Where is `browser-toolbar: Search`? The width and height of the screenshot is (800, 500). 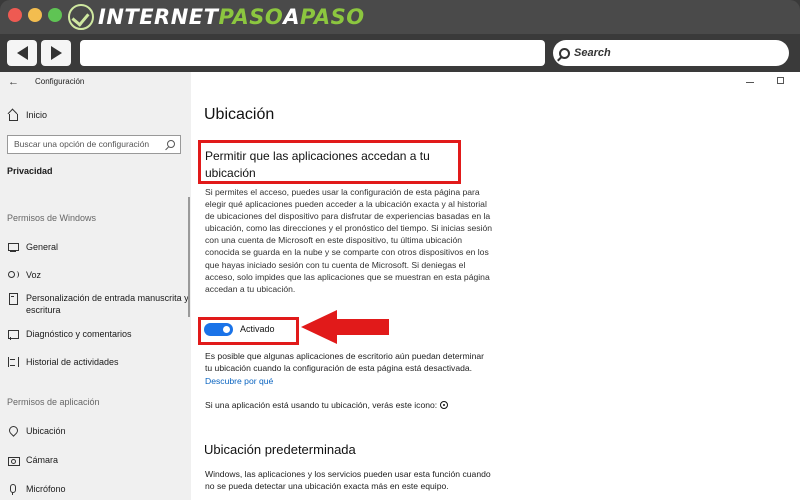
browser-toolbar: Search is located at coordinates (400, 53).